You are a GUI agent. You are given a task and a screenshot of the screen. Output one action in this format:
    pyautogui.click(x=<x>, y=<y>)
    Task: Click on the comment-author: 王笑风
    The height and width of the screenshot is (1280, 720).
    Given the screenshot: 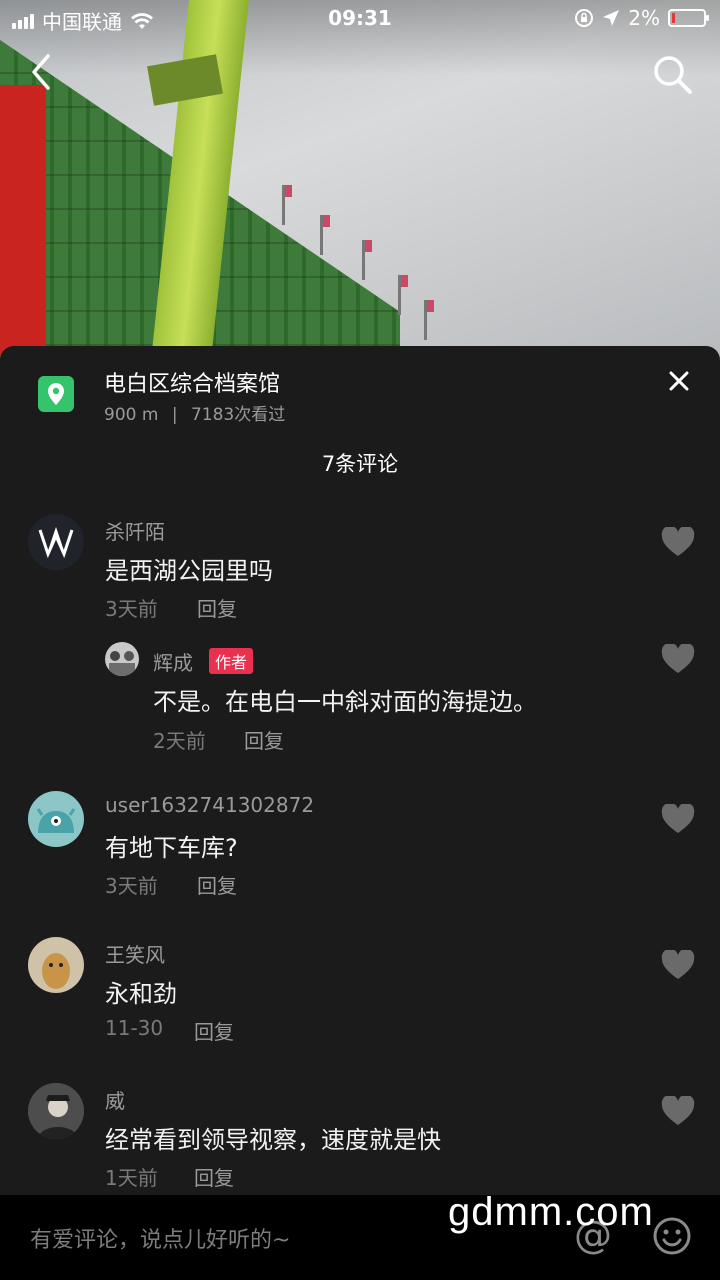 What is the action you would take?
    pyautogui.click(x=135, y=953)
    